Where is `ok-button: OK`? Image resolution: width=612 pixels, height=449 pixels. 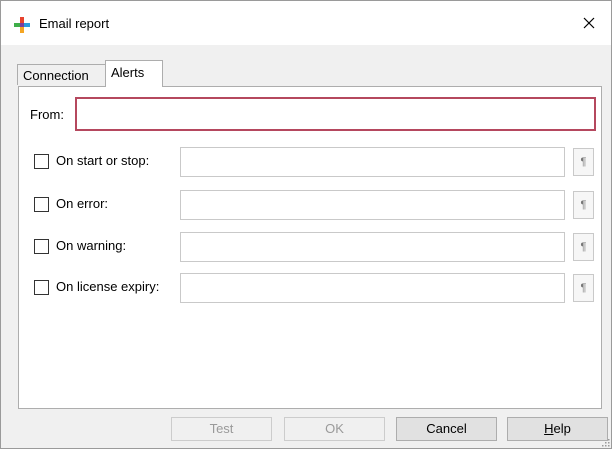
ok-button: OK is located at coordinates (334, 429).